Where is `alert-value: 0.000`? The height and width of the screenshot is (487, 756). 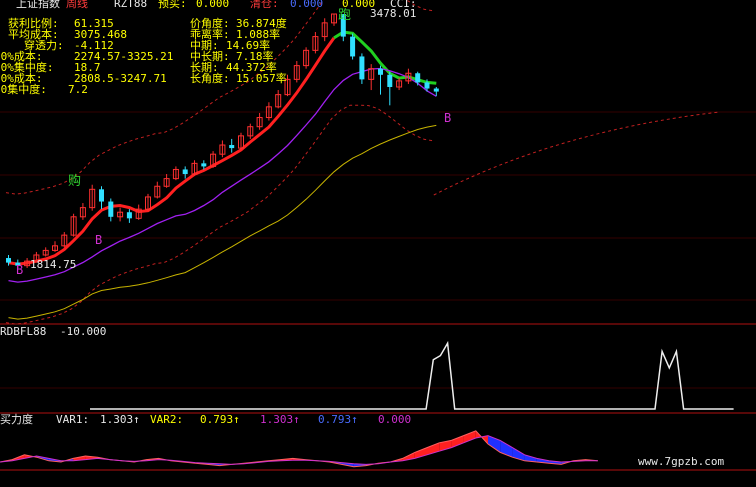 alert-value: 0.000 is located at coordinates (213, 5).